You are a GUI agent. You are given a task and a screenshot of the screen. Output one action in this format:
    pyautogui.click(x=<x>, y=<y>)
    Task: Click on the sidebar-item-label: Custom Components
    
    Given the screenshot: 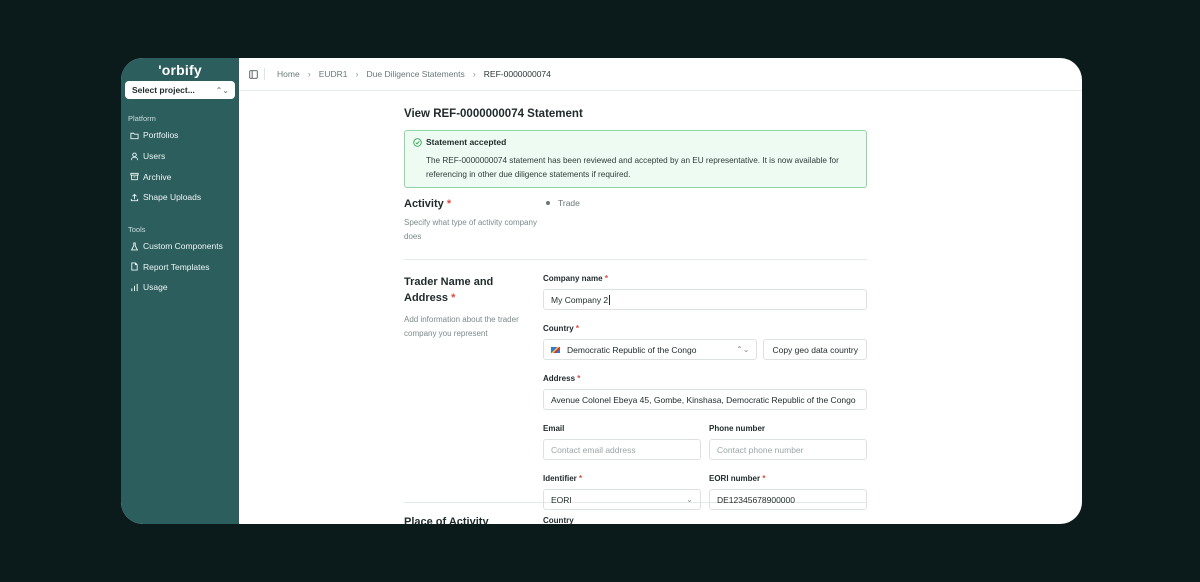 What is the action you would take?
    pyautogui.click(x=183, y=246)
    